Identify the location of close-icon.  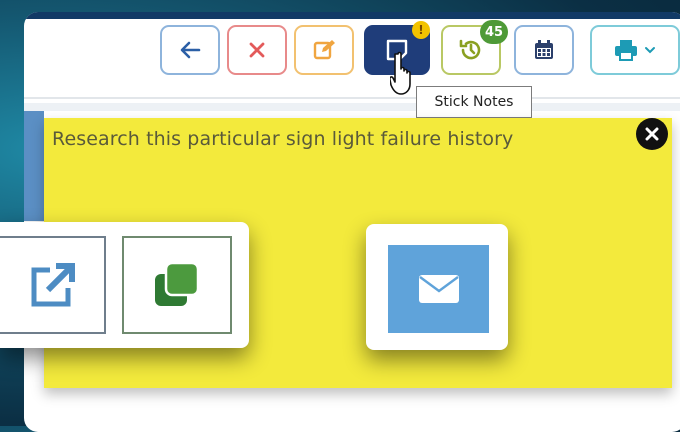
(652, 134).